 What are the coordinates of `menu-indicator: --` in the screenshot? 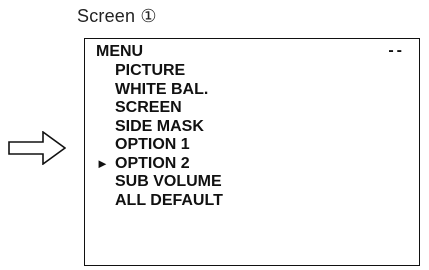 It's located at (396, 50).